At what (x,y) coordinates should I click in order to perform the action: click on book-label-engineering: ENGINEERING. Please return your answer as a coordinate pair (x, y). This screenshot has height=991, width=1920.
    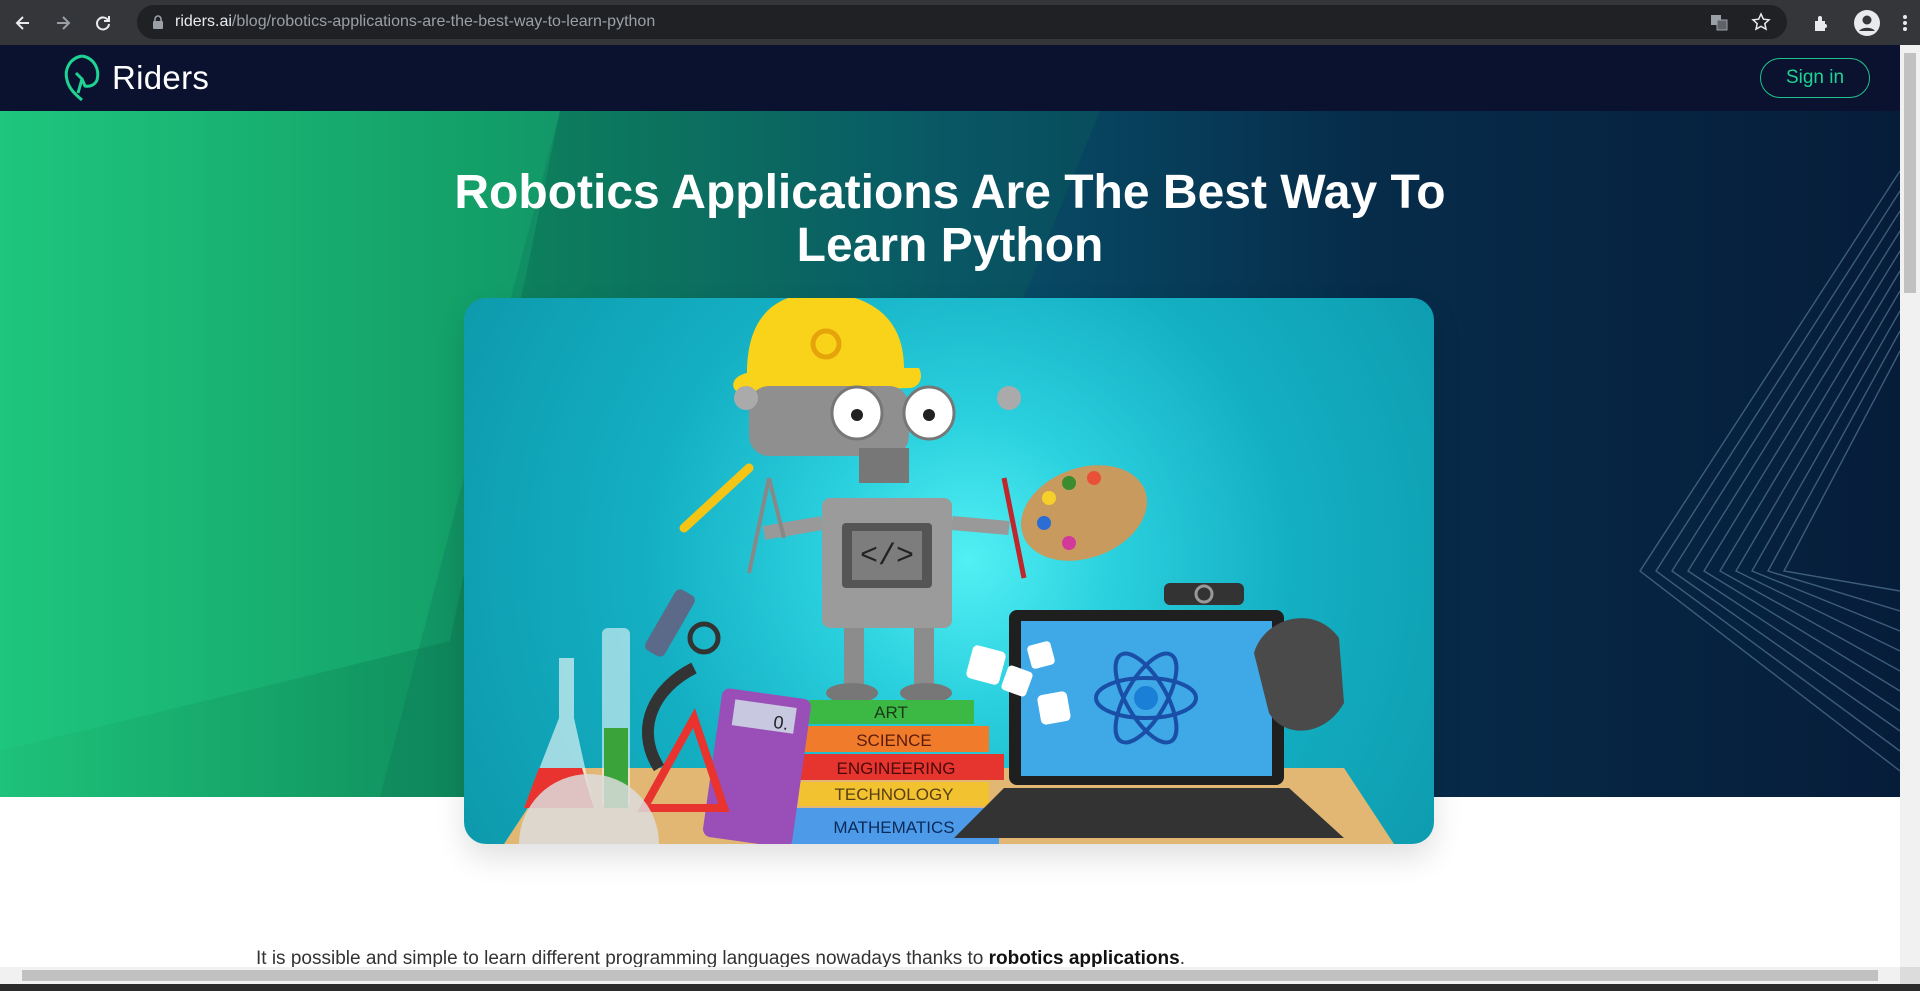
    Looking at the image, I should click on (895, 768).